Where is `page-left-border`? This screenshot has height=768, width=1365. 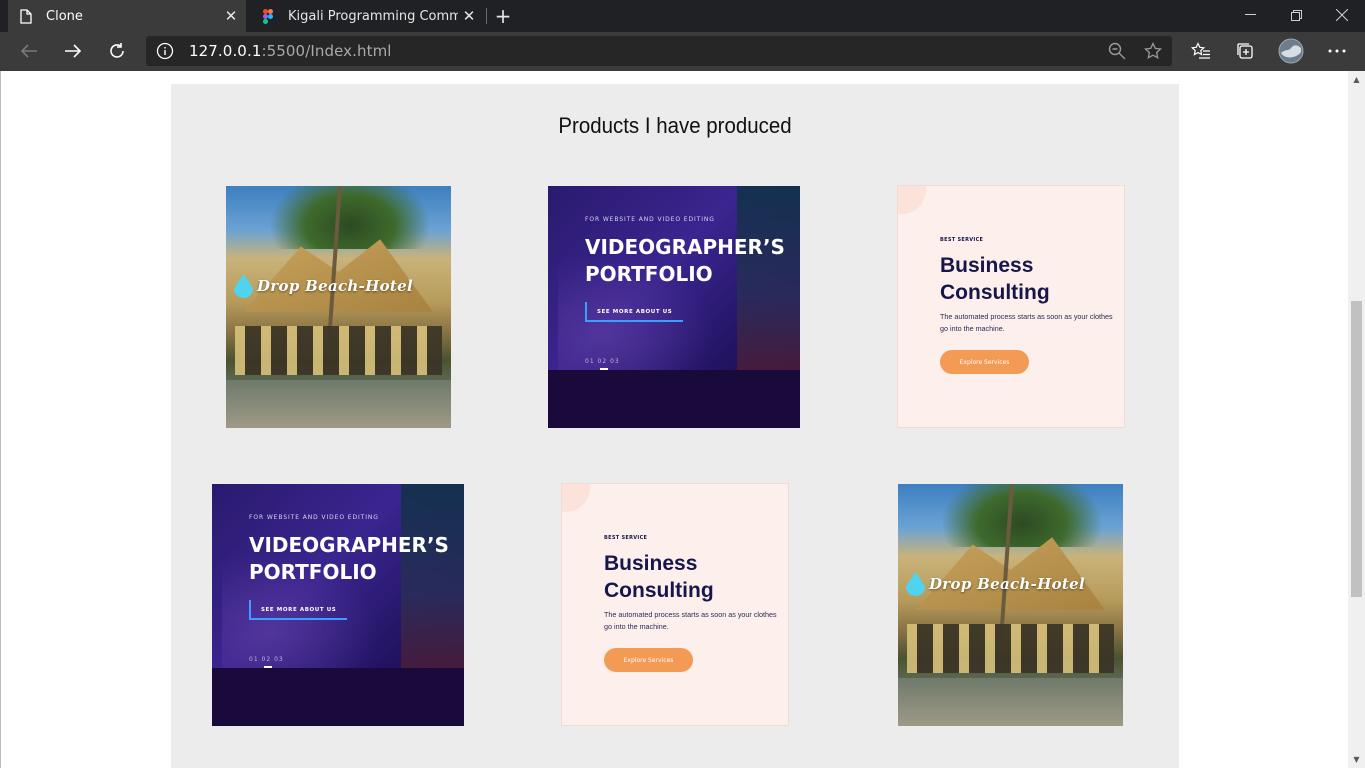
page-left-border is located at coordinates (0, 419).